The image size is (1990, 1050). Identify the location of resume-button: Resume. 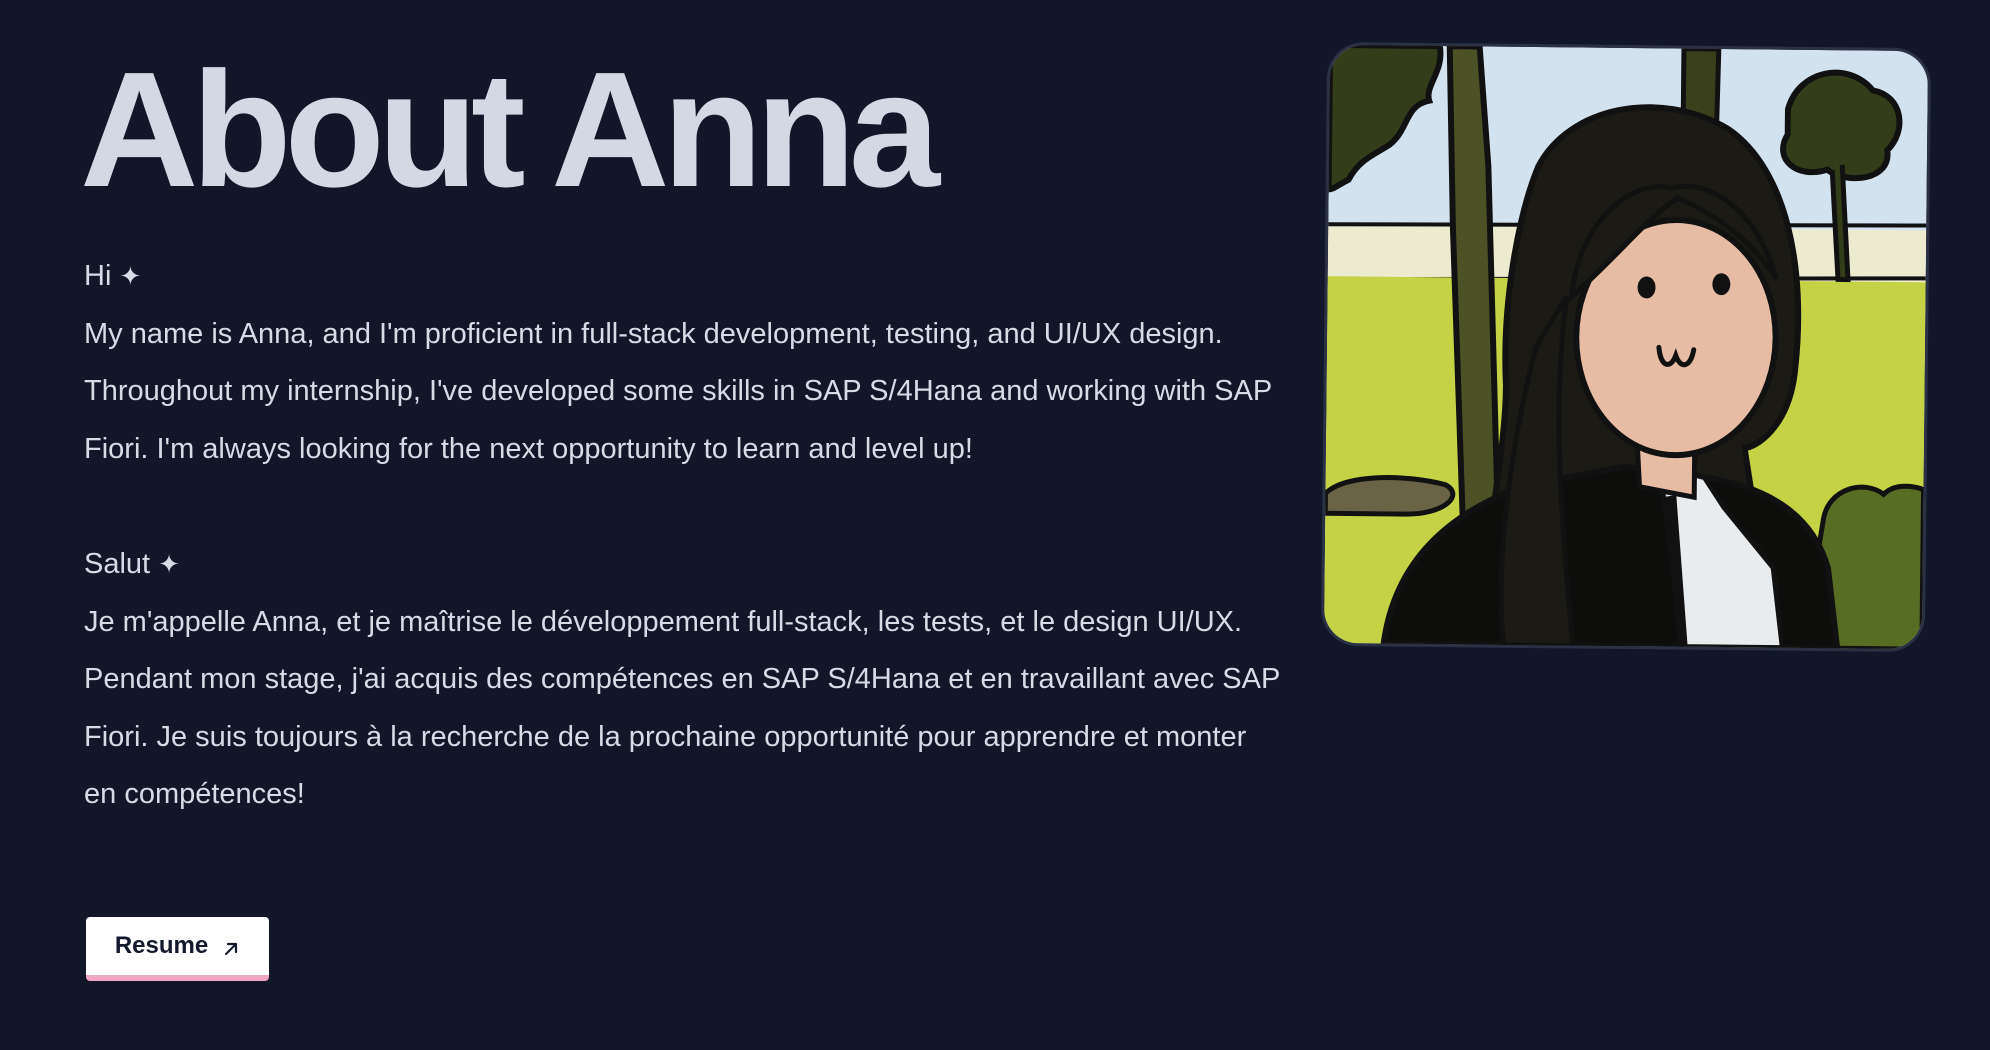
(177, 949).